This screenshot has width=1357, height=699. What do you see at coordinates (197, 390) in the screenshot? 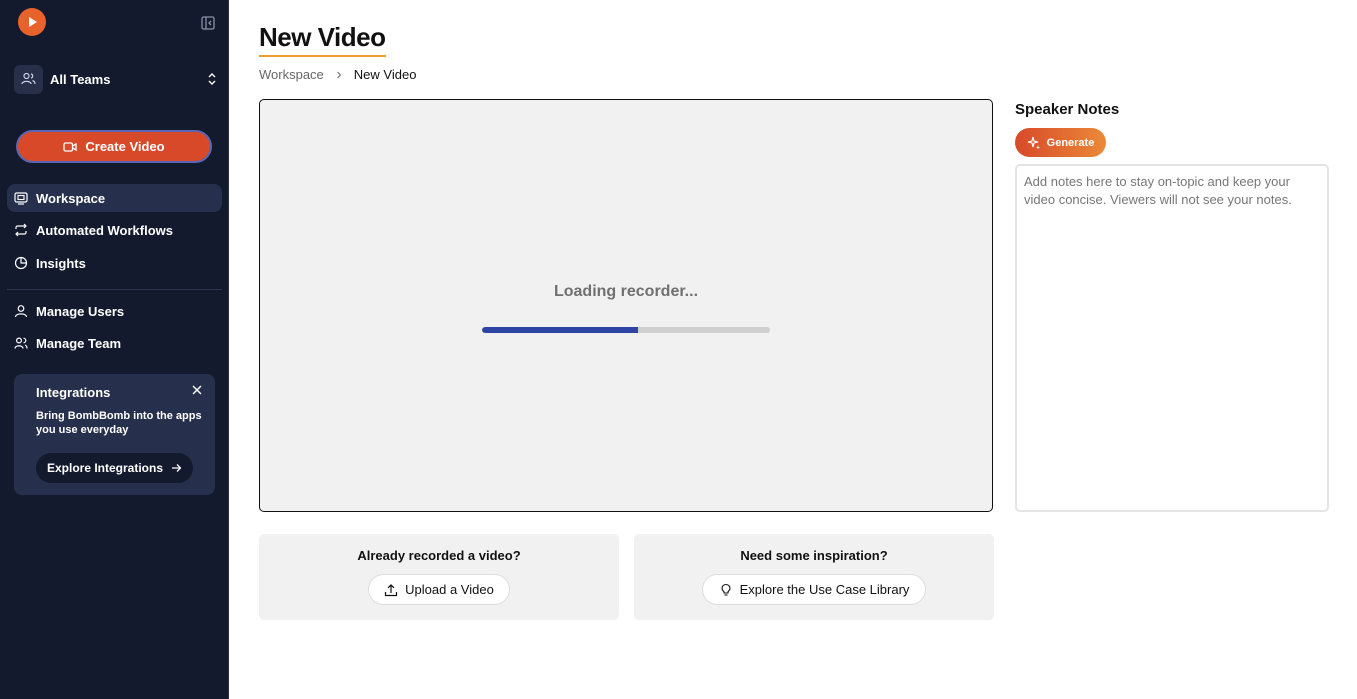
I see `close-icon` at bounding box center [197, 390].